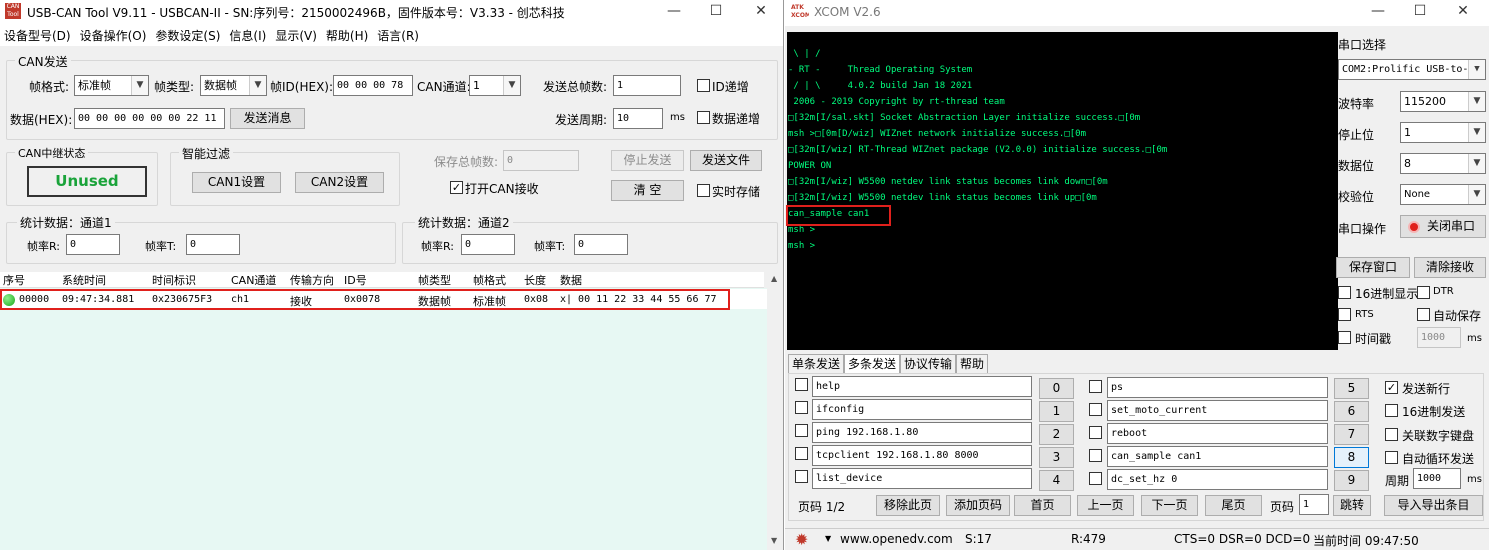 Image resolution: width=1489 pixels, height=550 pixels. I want to click on data-bits-select: 8 ▼, so click(1443, 163).